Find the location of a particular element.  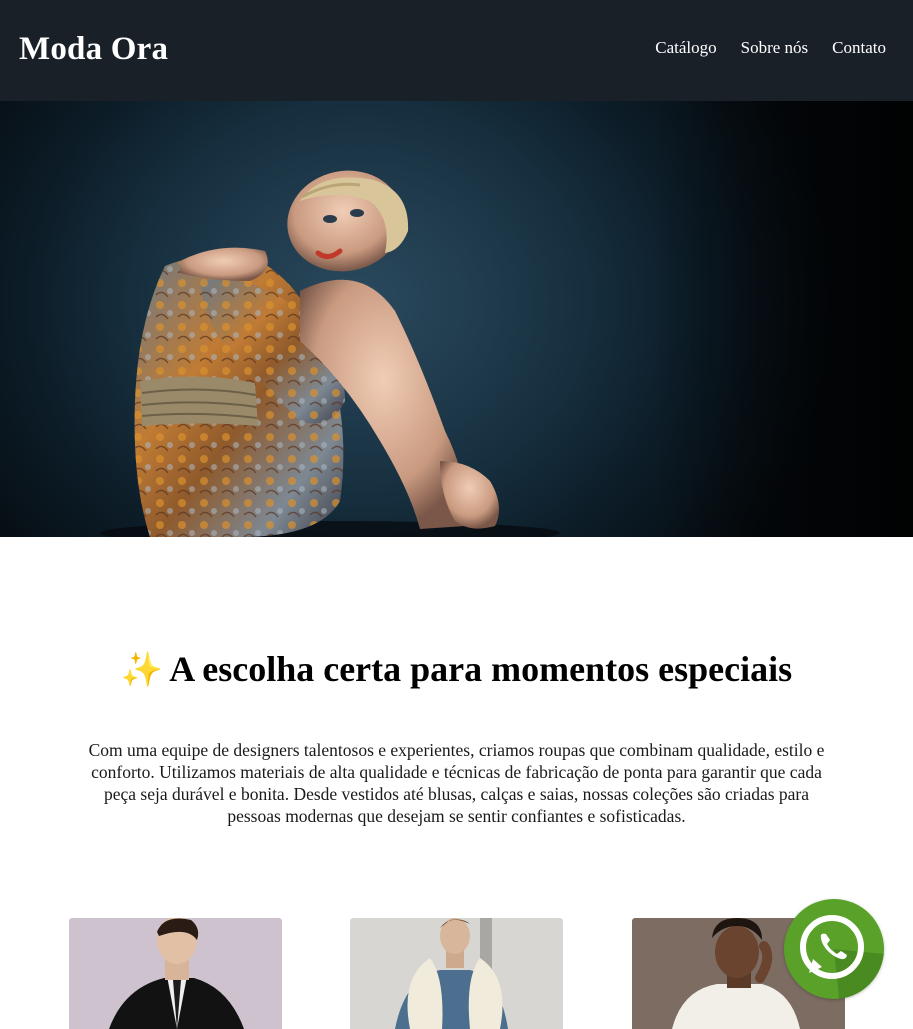

section-title: ✨ A escolha certa para momentos especiais is located at coordinates (456, 669).